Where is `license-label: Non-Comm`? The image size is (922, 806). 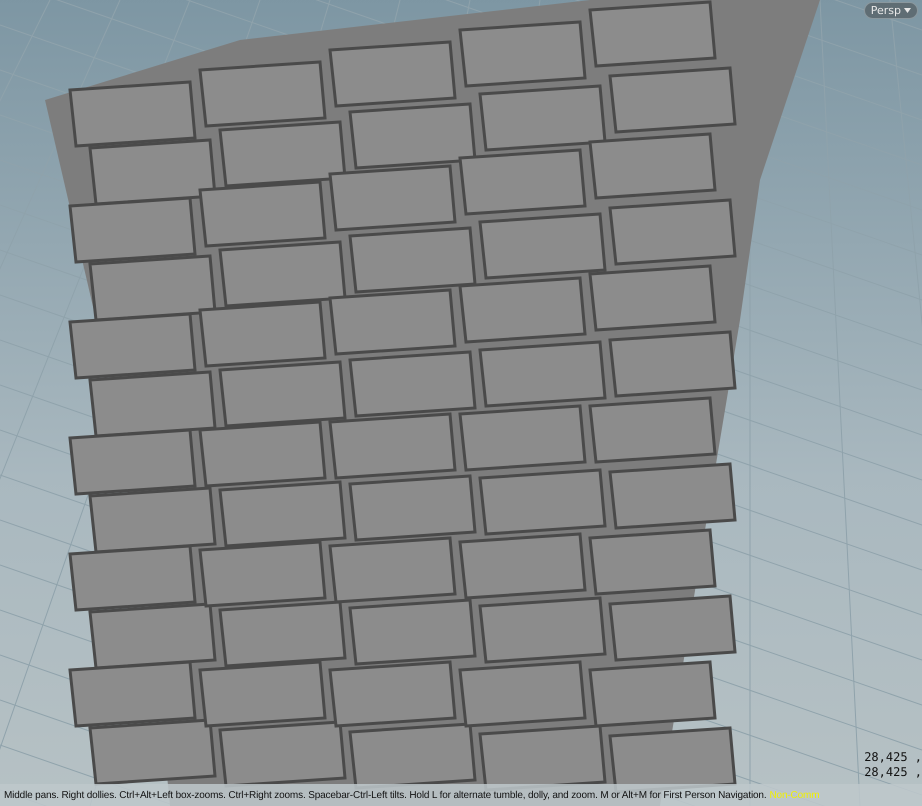
license-label: Non-Comm is located at coordinates (794, 795).